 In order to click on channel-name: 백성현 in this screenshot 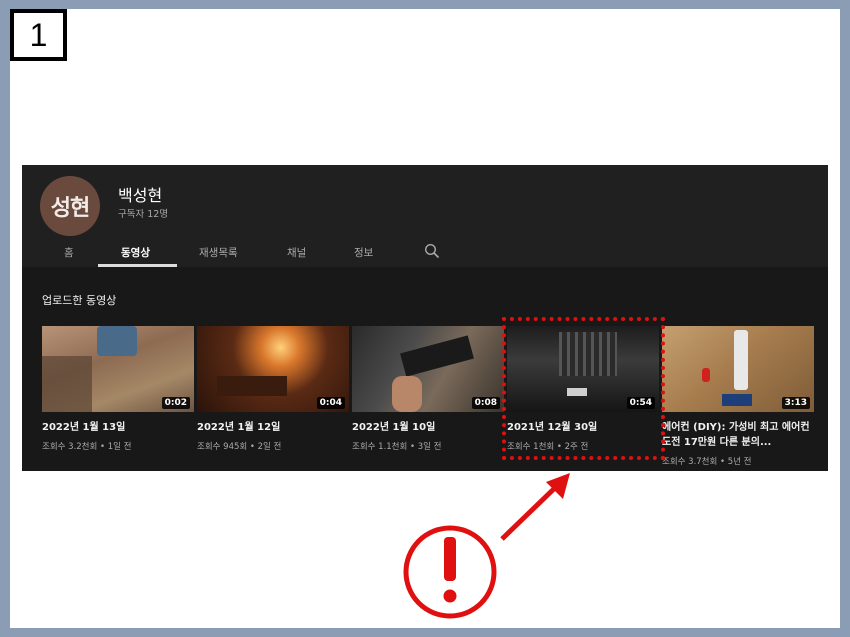, I will do `click(140, 195)`.